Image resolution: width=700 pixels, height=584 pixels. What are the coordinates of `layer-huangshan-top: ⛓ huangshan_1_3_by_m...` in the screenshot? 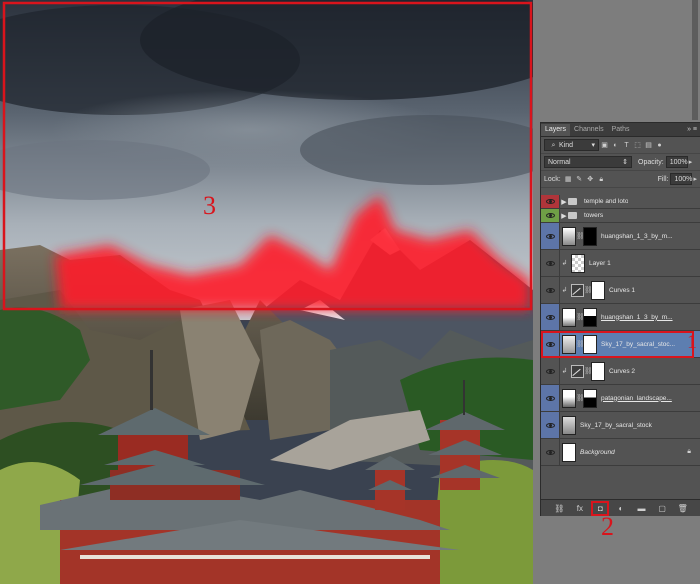 It's located at (620, 236).